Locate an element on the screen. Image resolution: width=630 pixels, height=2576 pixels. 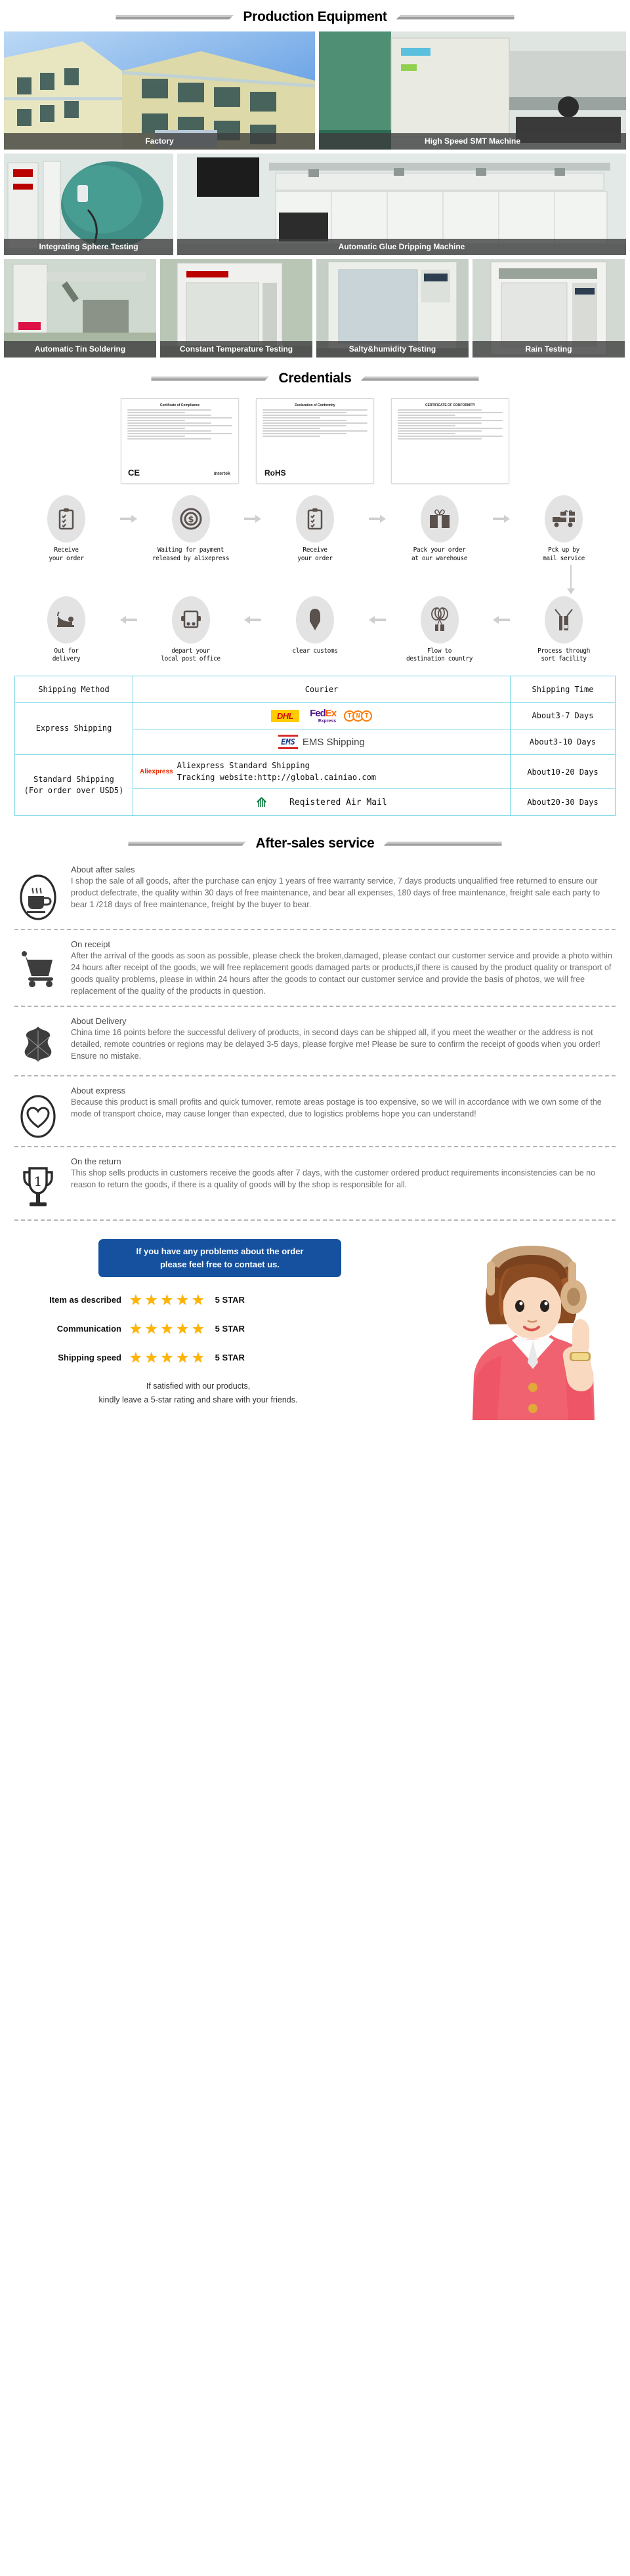
china-post-logo-icon: ⟰ is located at coordinates (262, 802).